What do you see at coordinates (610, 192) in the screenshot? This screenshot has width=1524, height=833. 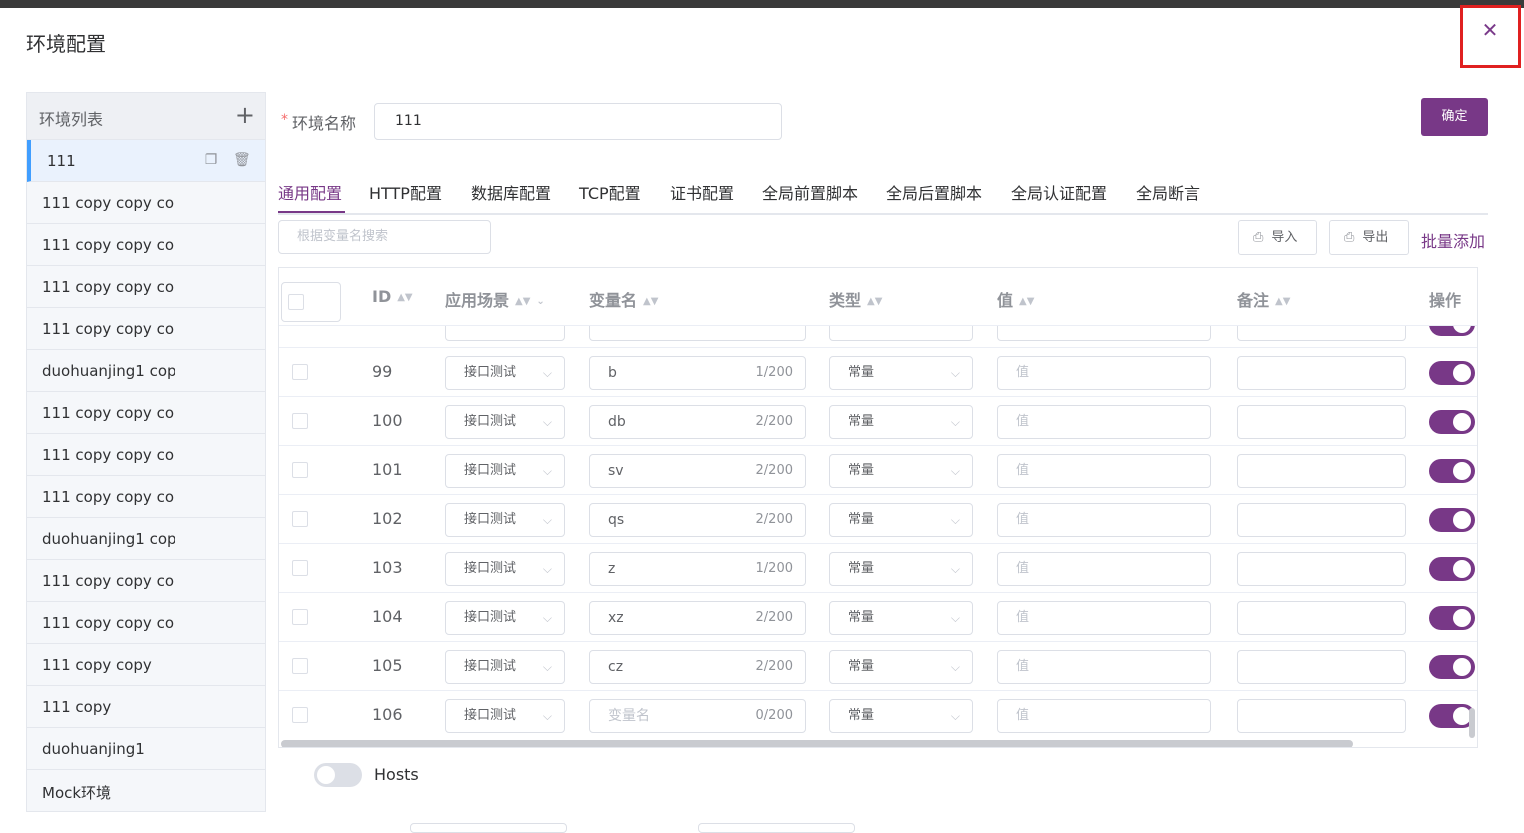 I see `tab: TCP配置` at bounding box center [610, 192].